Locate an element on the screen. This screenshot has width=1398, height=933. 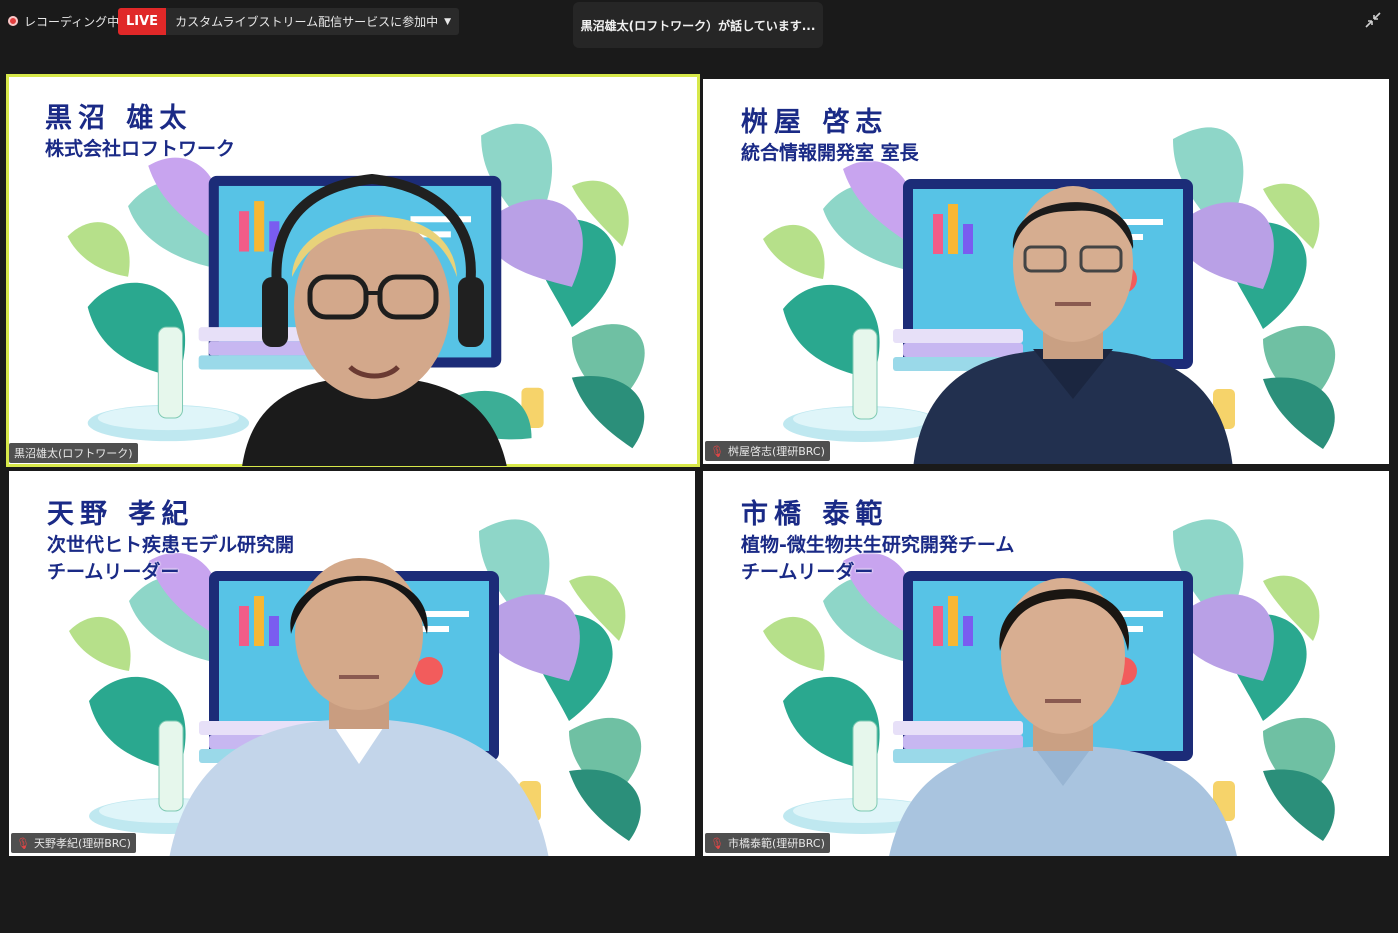
tile-title-affiliation: 植物-微生物共生研究開発チーム is located at coordinates (878, 545).